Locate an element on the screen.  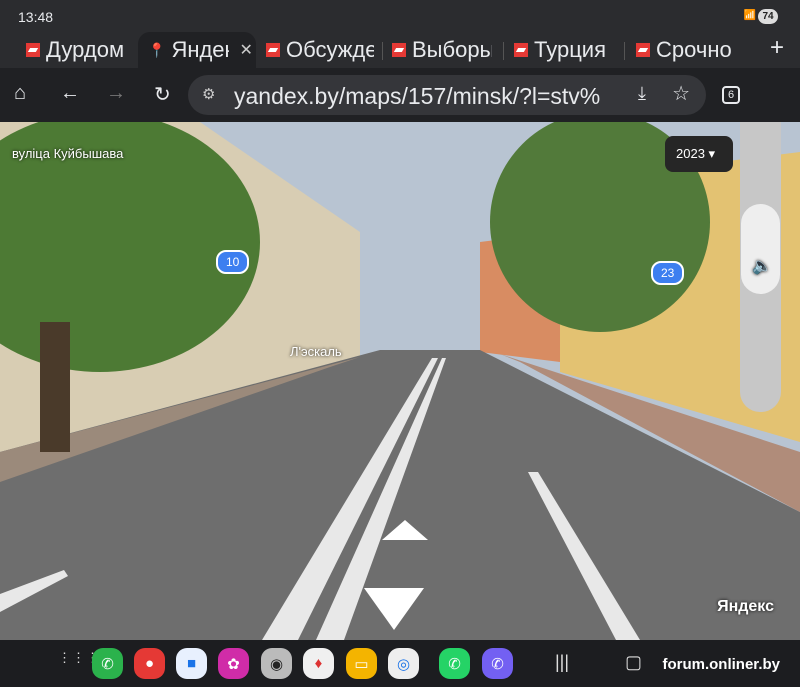
new-tab-button: + is located at coordinates (777, 48).